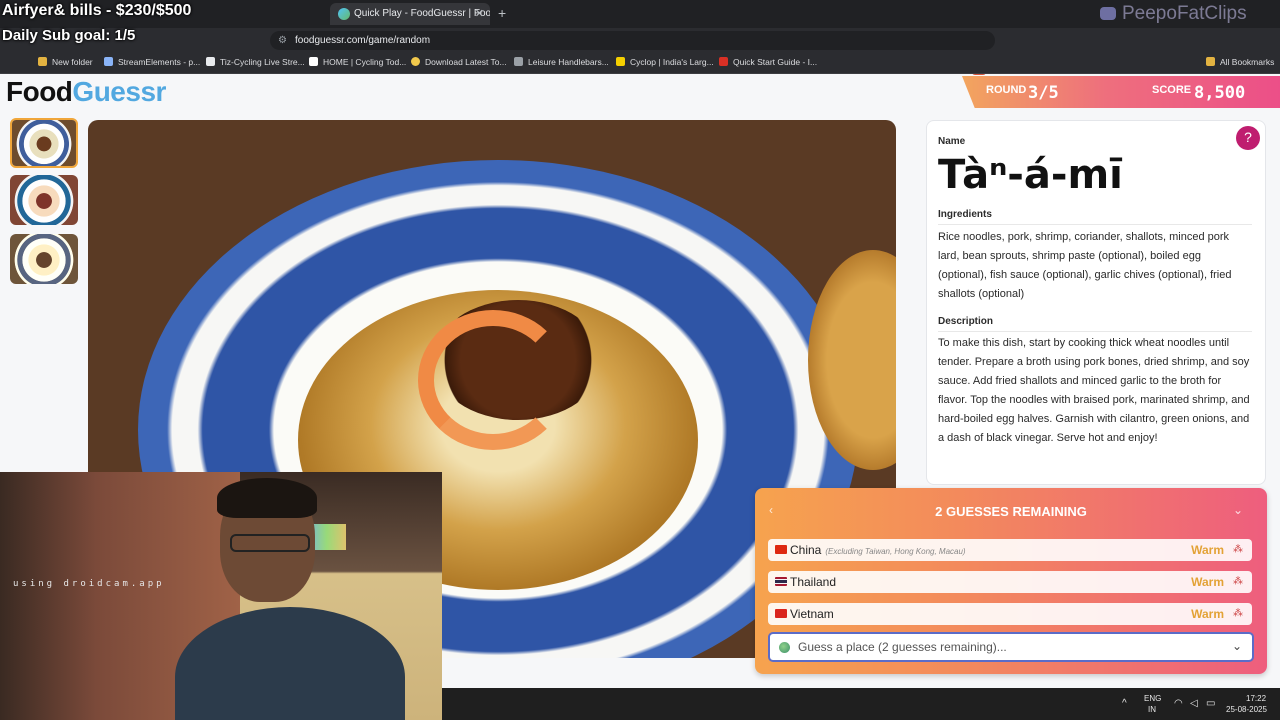 The height and width of the screenshot is (720, 1280). I want to click on site-info-icon: ⚙, so click(282, 40).